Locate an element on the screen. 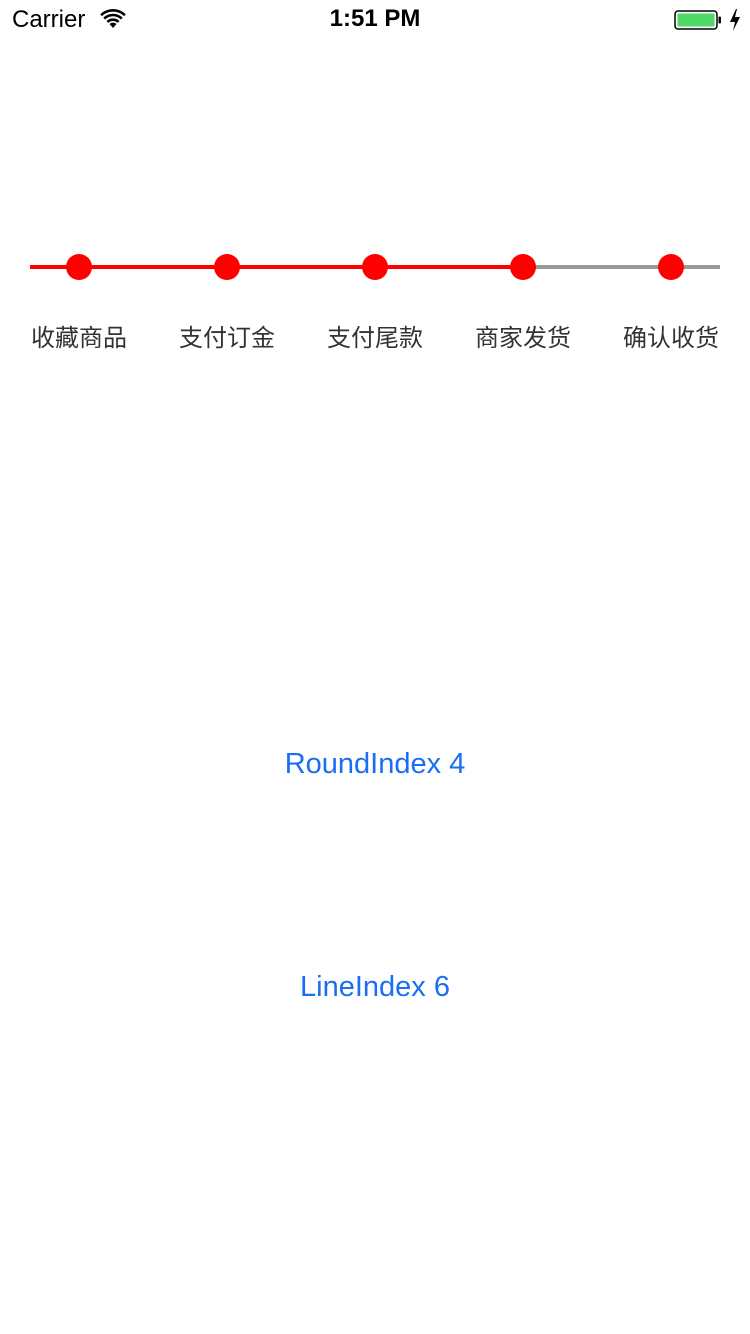  step-label-pay-deposit: 支付订金 is located at coordinates (227, 338).